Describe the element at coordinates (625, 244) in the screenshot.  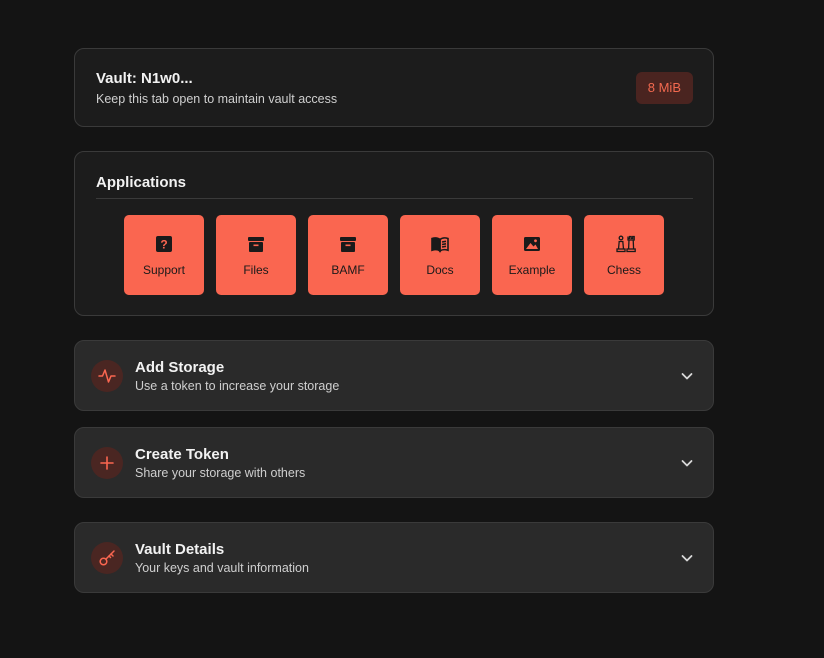
I see `chess-icon` at that location.